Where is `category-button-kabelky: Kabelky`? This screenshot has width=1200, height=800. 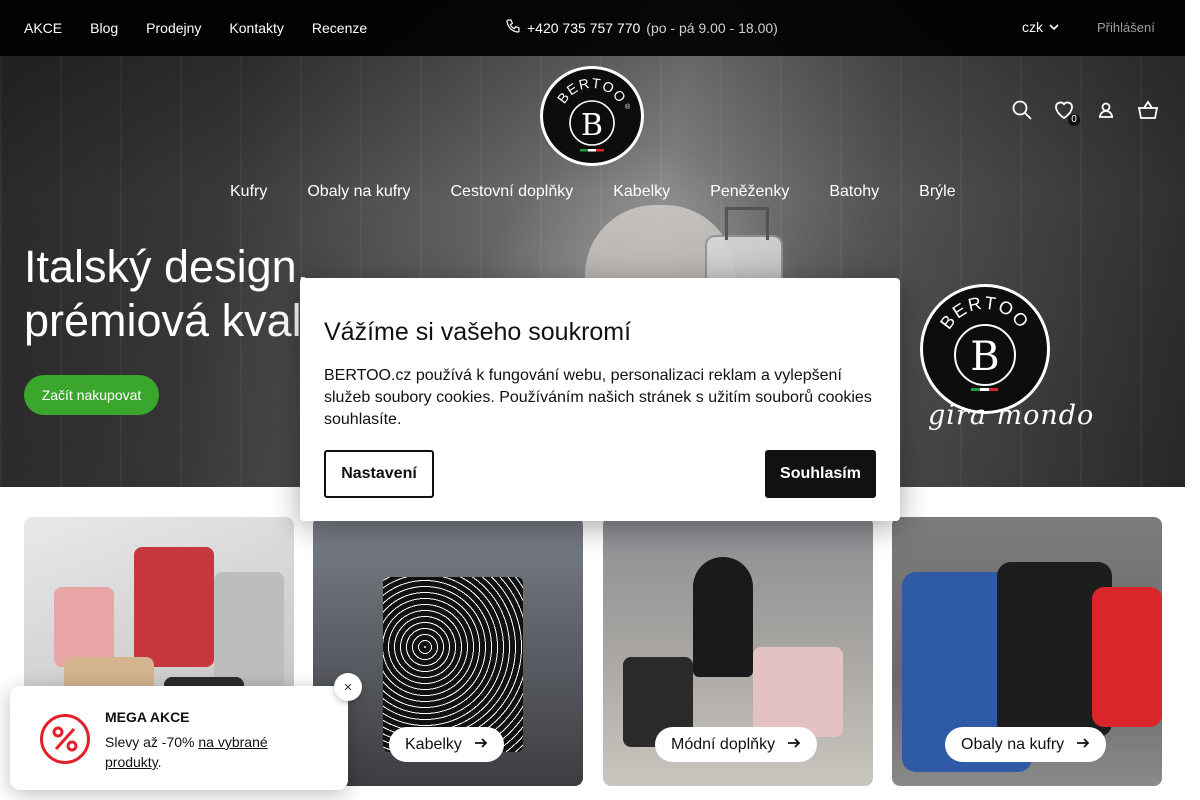
category-button-kabelky: Kabelky is located at coordinates (446, 744).